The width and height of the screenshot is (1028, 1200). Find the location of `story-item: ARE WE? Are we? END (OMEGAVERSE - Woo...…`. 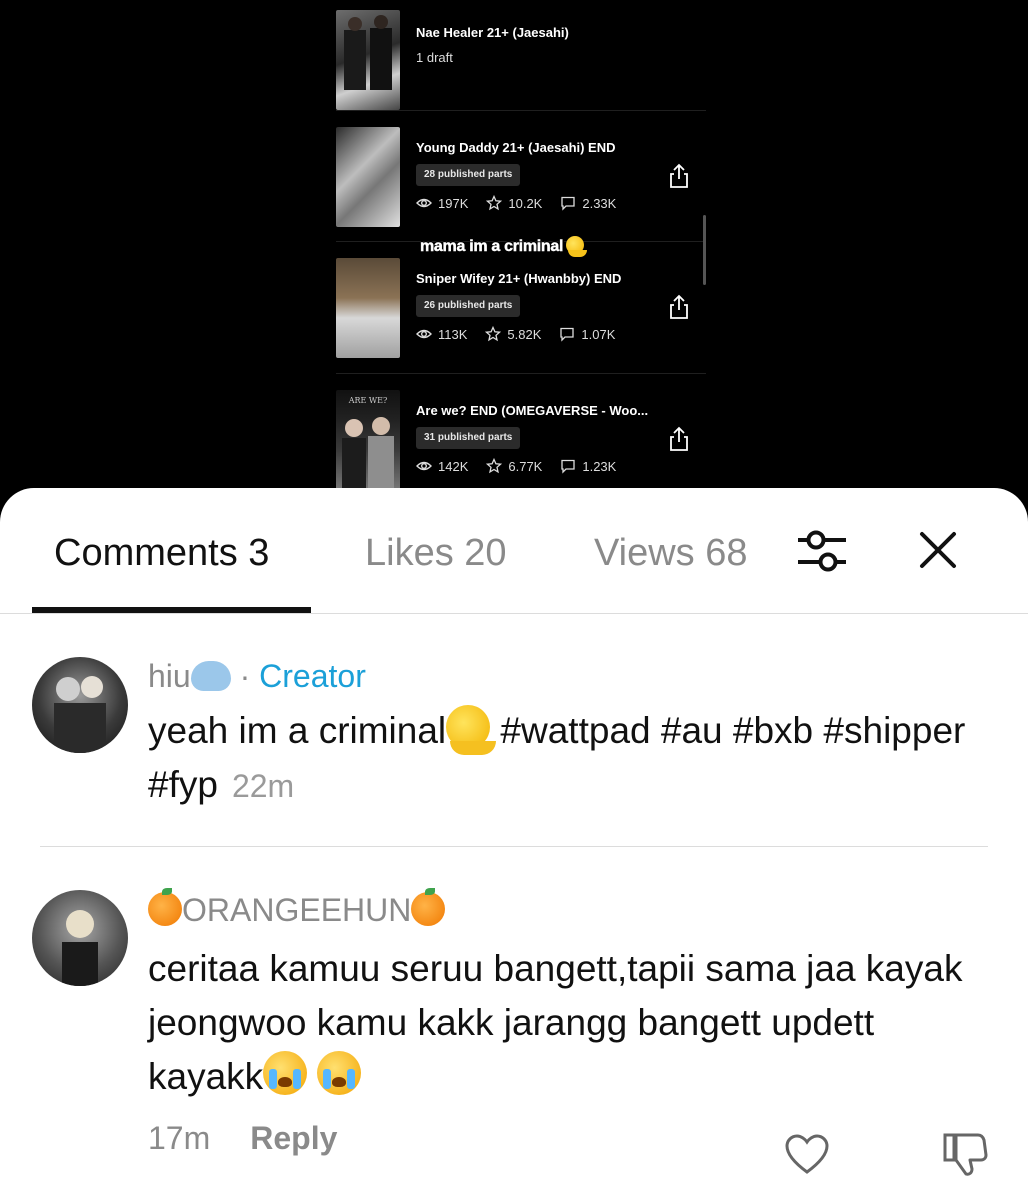

story-item: ARE WE? Are we? END (OMEGAVERSE - Woo...… is located at coordinates (521, 440).